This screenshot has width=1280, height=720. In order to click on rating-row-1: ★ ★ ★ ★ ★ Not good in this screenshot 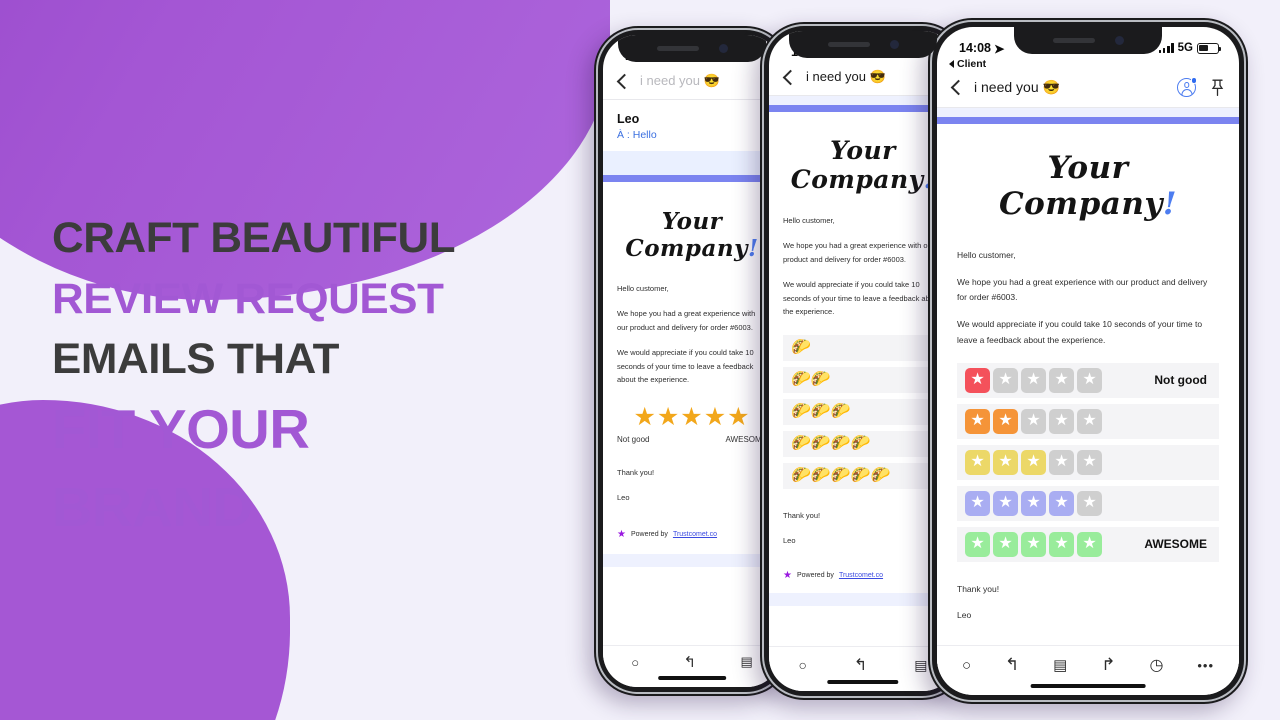, I will do `click(1088, 380)`.